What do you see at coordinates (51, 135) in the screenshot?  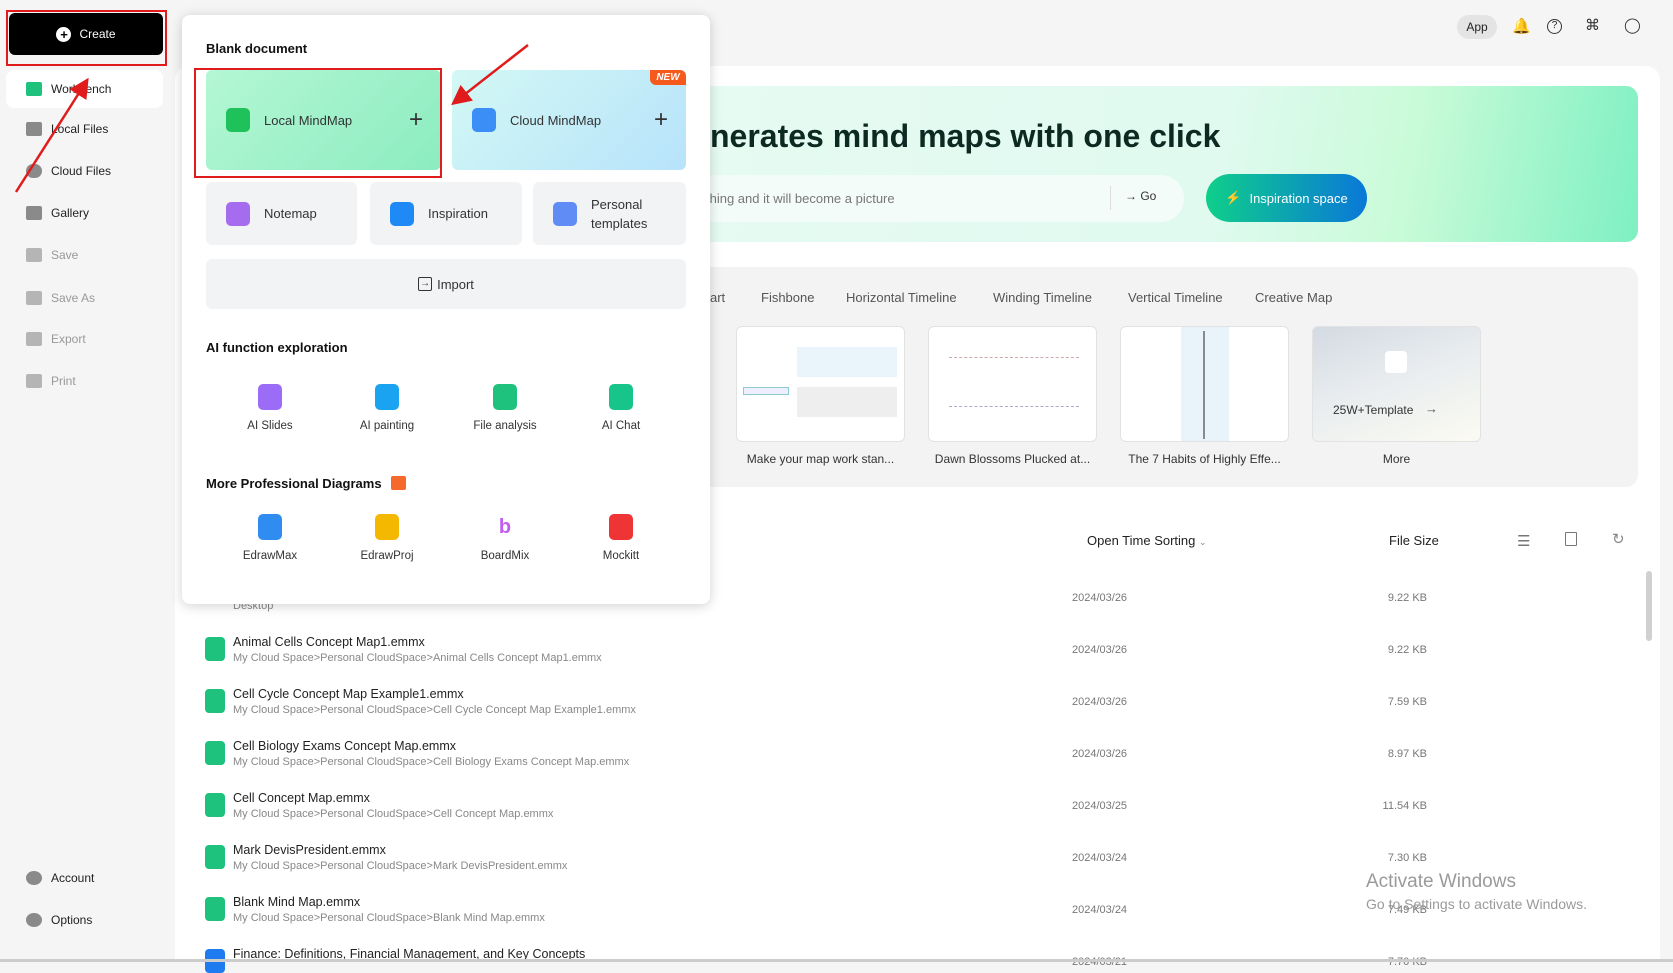 I see `arrow-to-create` at bounding box center [51, 135].